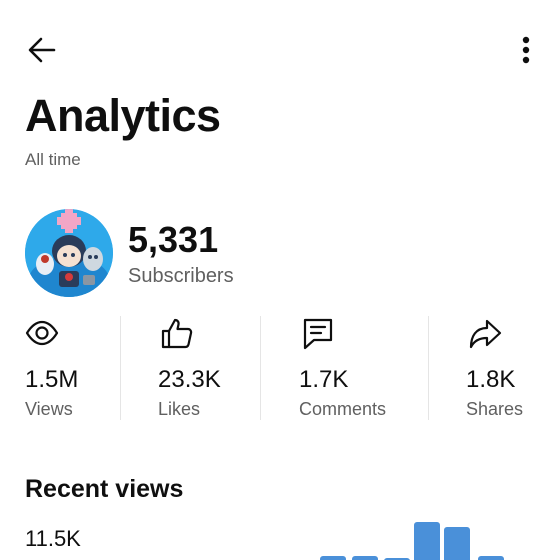 Image resolution: width=560 pixels, height=560 pixels. I want to click on more-vertical-icon, so click(526, 50).